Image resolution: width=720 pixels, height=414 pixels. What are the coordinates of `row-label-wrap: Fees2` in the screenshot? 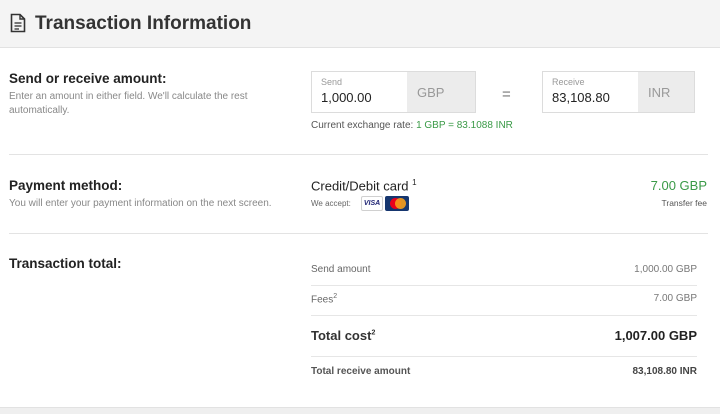 It's located at (324, 299).